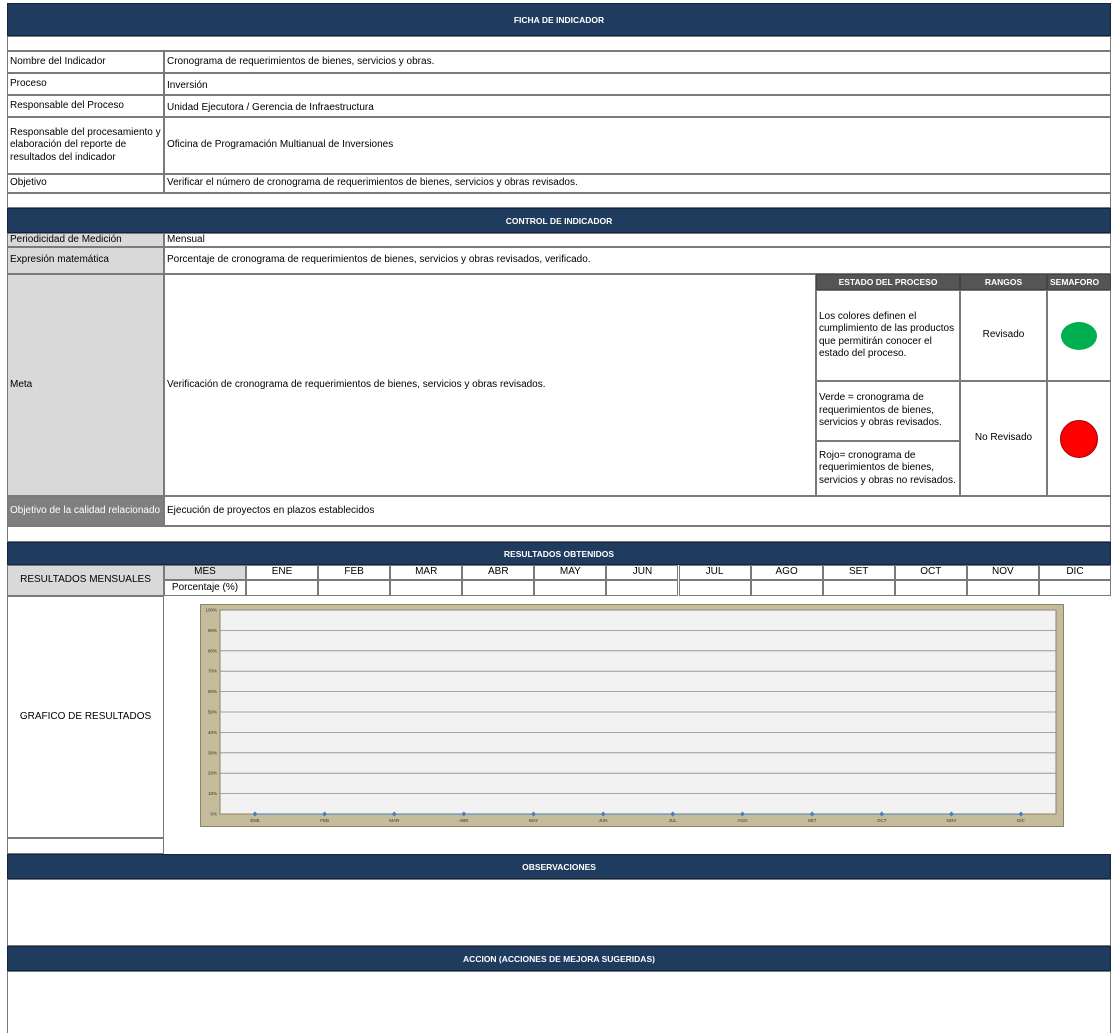 The image size is (1111, 1033). I want to click on label-calidad: Objetivo de la calidad relacionado, so click(85, 511).